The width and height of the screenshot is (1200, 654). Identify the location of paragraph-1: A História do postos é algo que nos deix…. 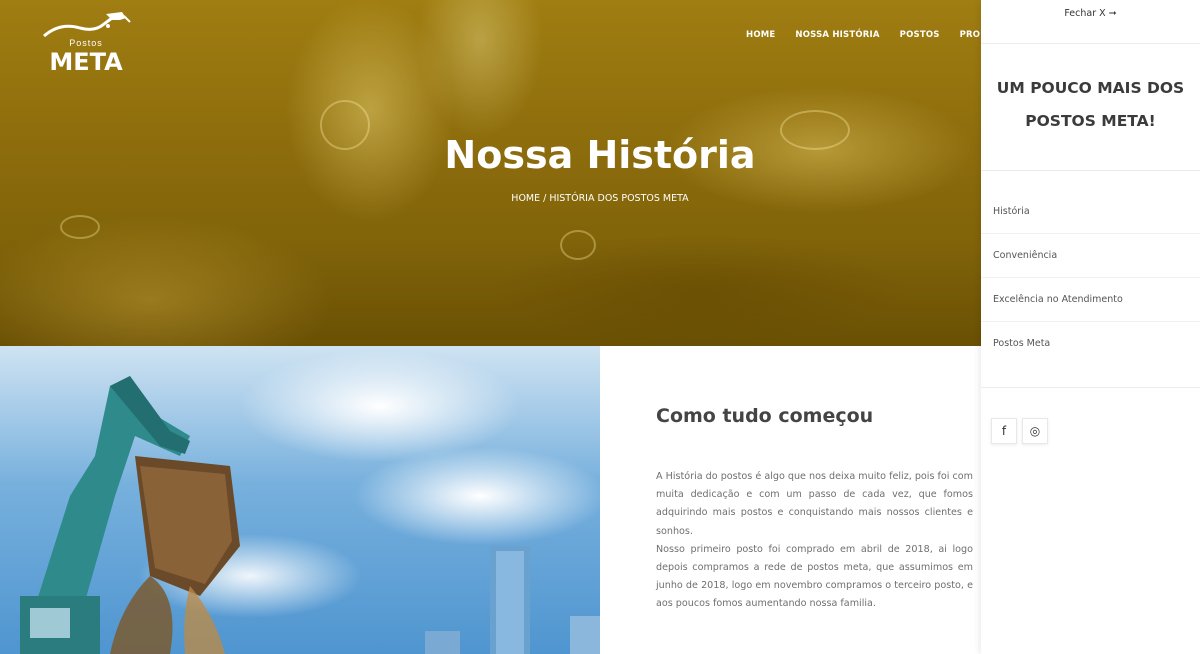
(814, 504).